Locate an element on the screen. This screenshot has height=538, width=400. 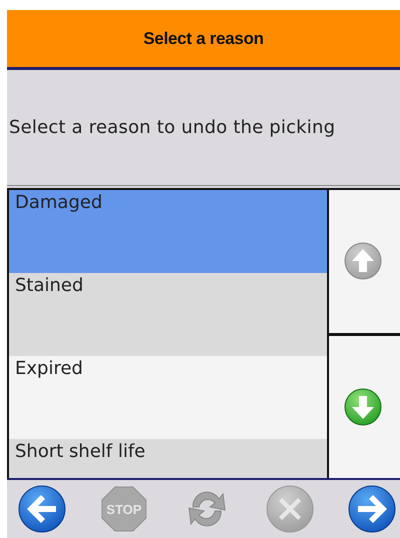
close-icon is located at coordinates (290, 509).